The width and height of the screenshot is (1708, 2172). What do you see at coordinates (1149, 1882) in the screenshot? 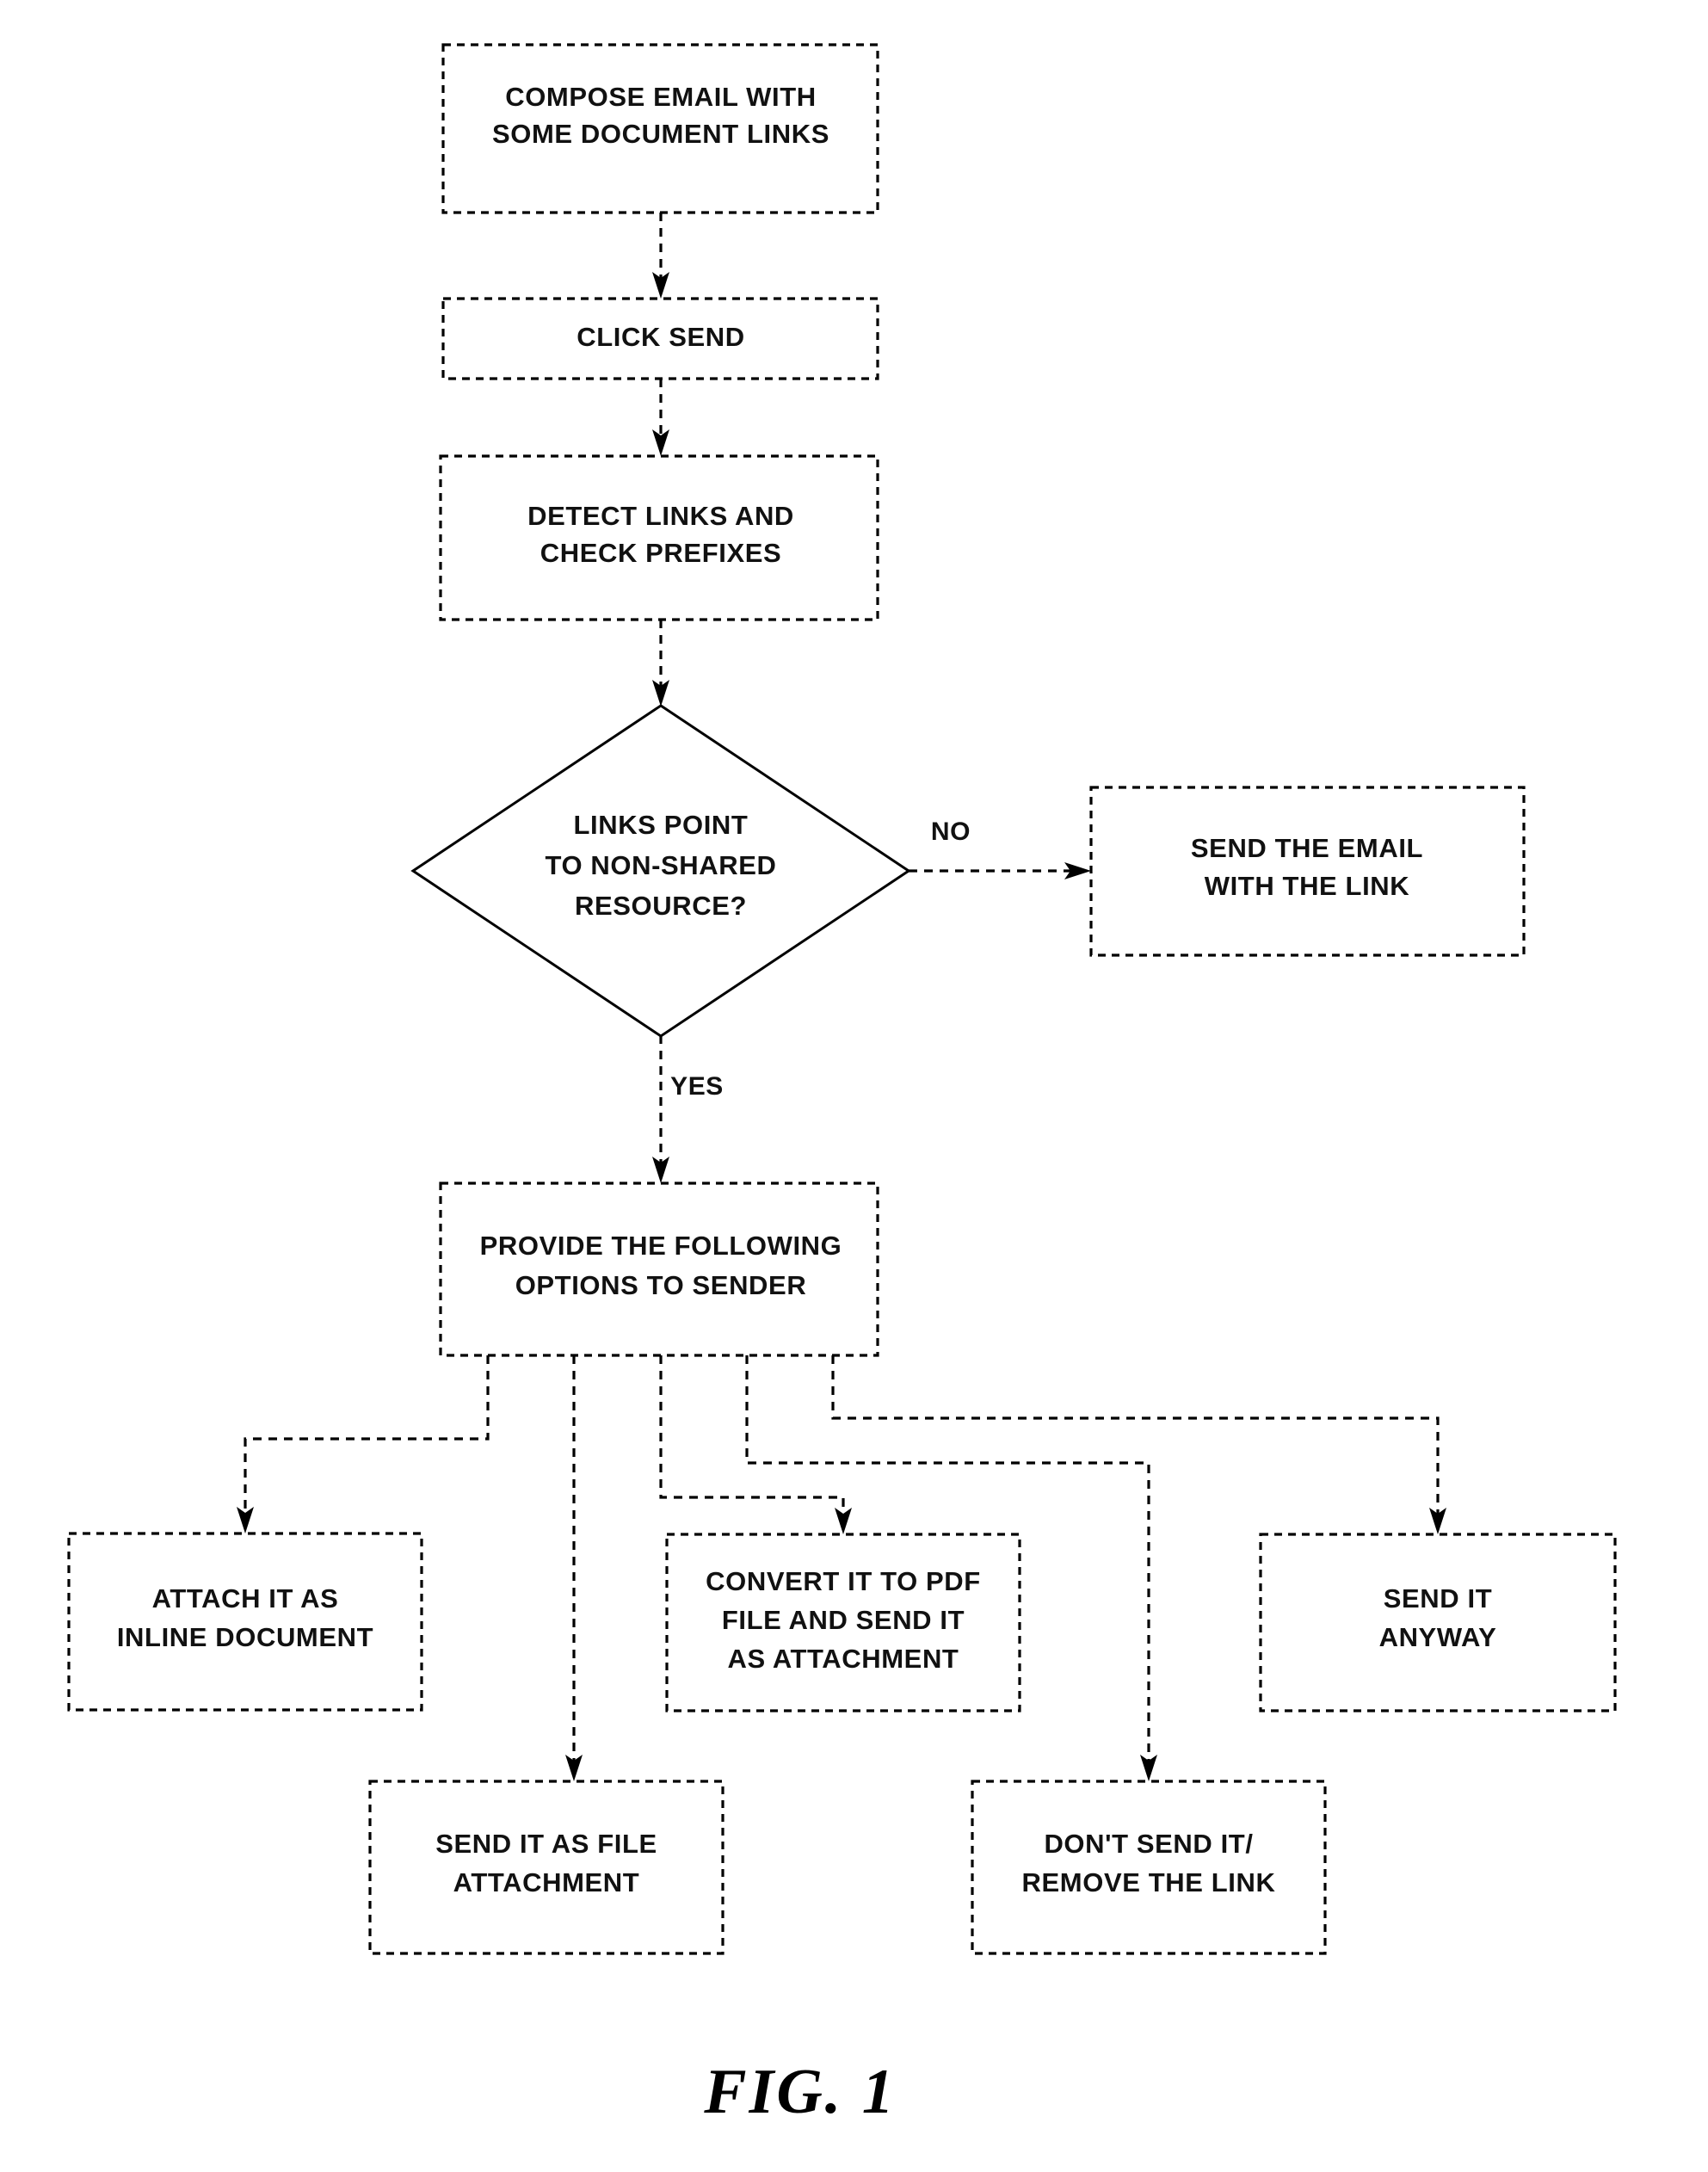
I see `node-dont-send-line2: REMOVE THE LINK` at bounding box center [1149, 1882].